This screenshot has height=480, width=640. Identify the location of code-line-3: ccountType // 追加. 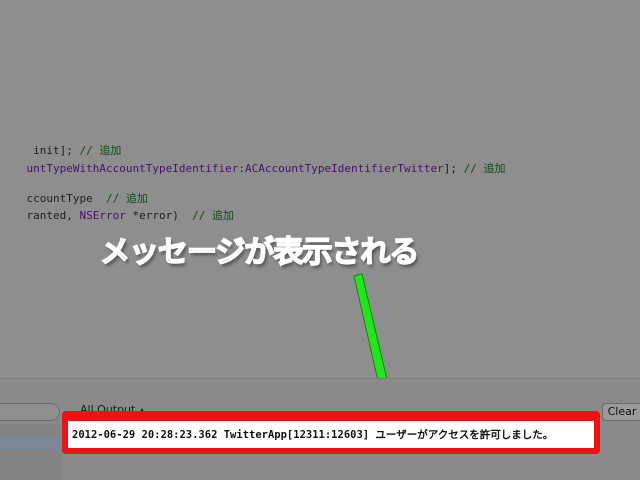
(74, 191).